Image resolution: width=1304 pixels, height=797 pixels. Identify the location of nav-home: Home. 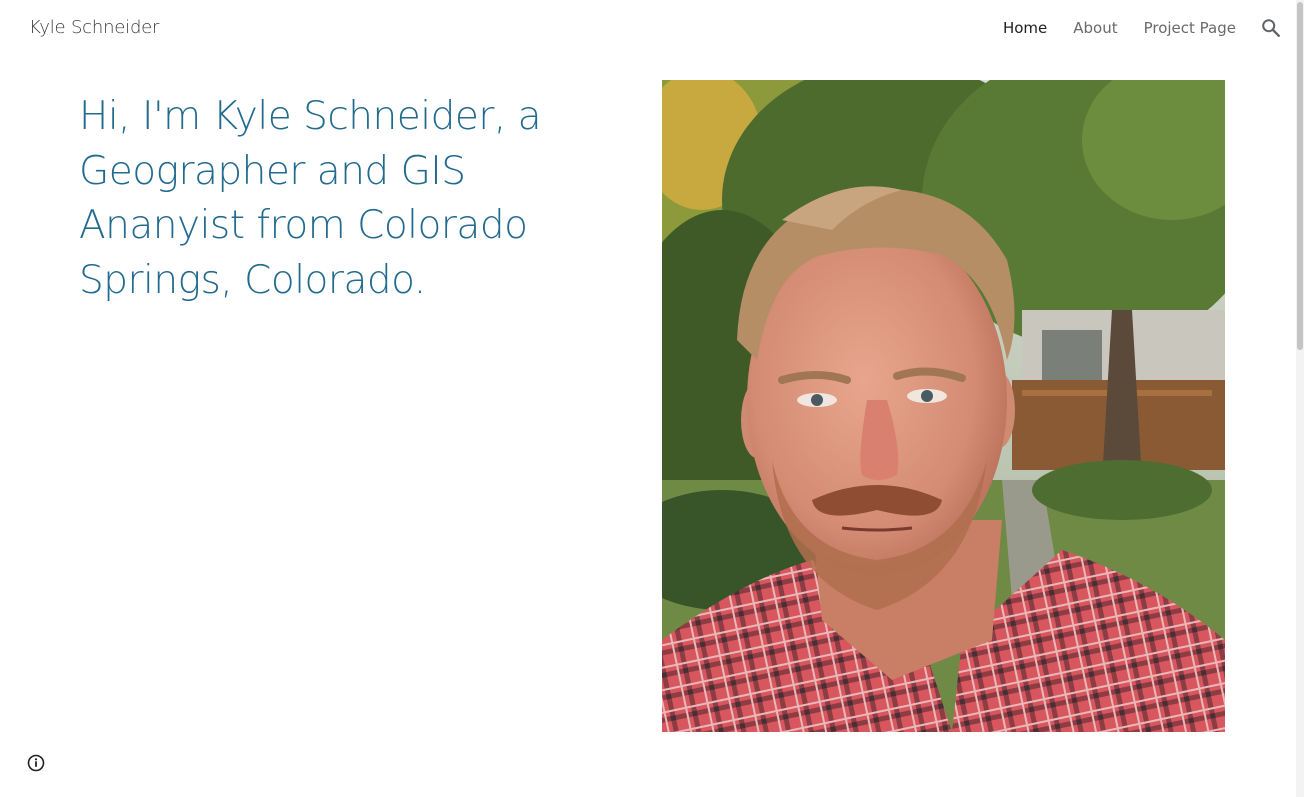
(1025, 28).